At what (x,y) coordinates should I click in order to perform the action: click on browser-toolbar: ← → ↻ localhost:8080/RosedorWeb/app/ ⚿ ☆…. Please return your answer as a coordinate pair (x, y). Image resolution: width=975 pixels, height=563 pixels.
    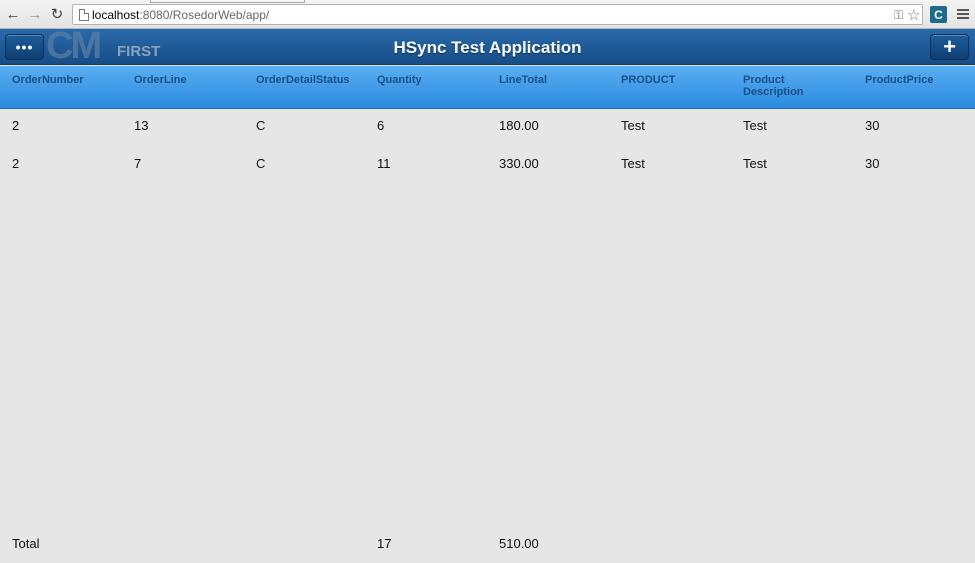
    Looking at the image, I should click on (487, 14).